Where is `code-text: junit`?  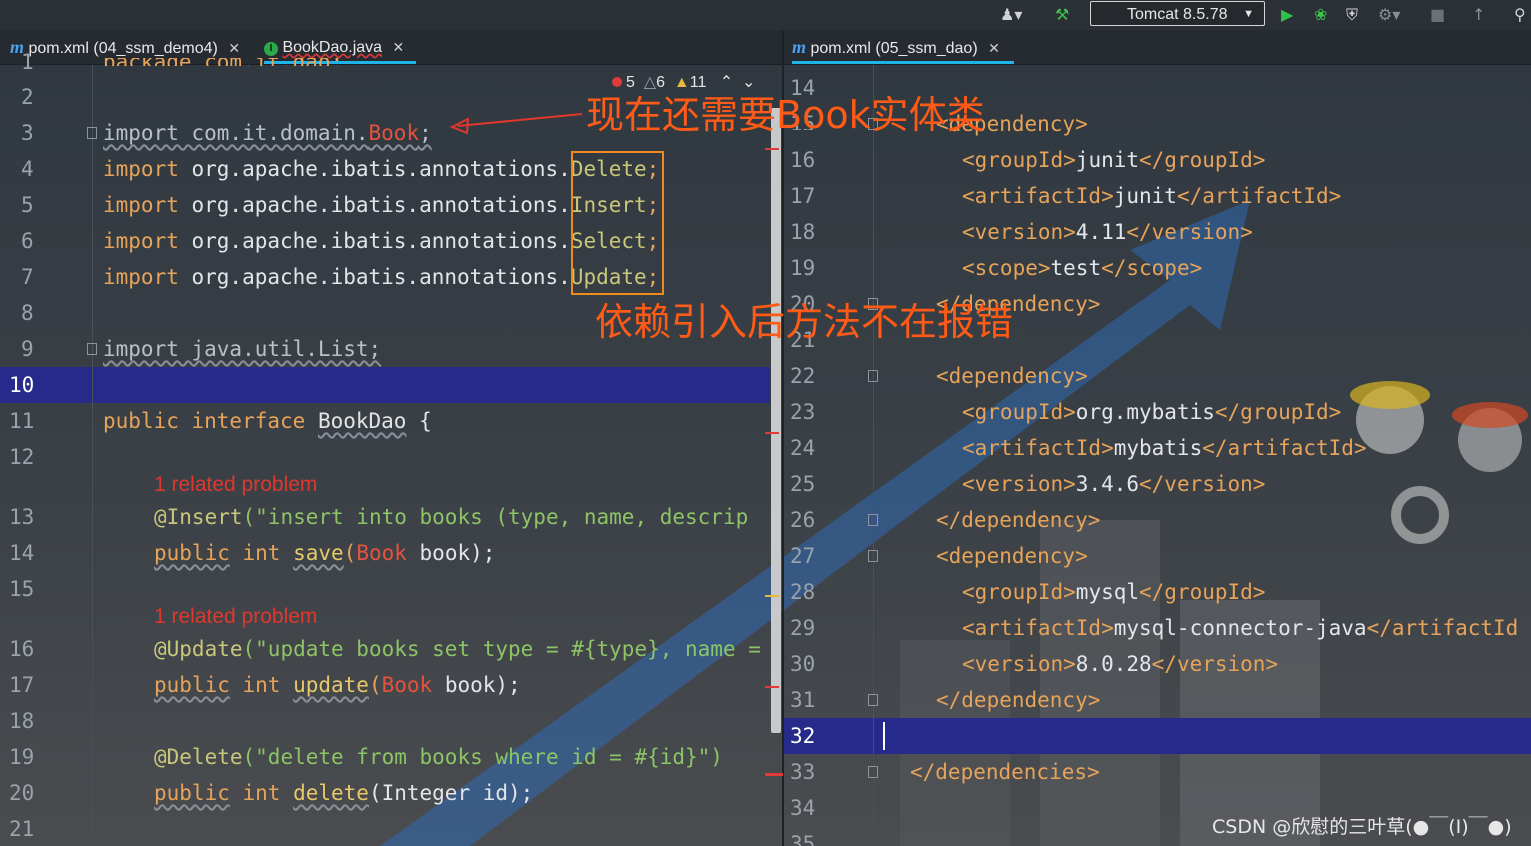
code-text: junit is located at coordinates (1145, 196).